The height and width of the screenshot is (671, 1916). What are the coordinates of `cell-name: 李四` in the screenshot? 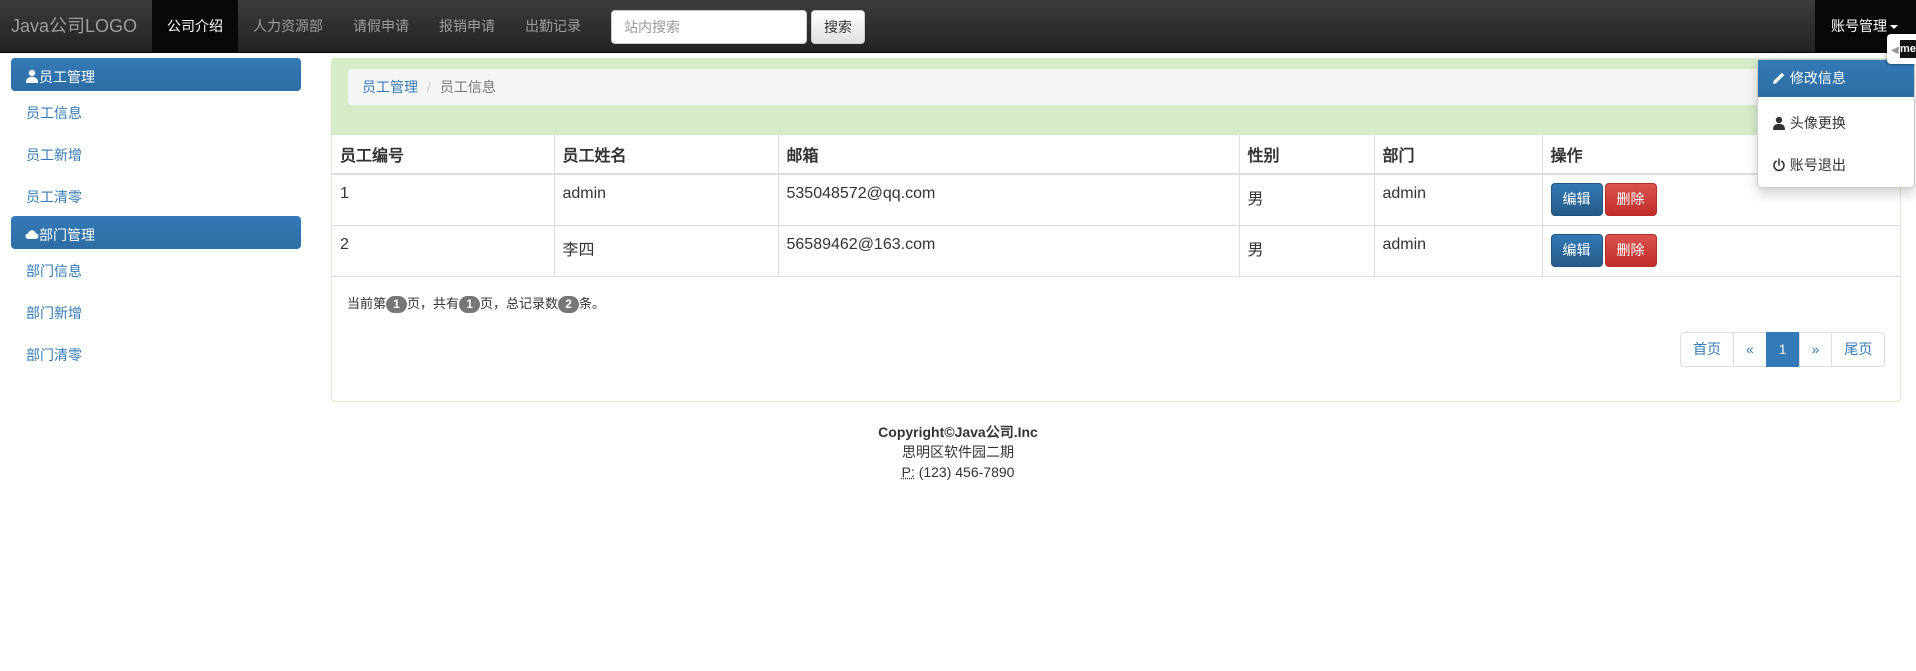 It's located at (666, 251).